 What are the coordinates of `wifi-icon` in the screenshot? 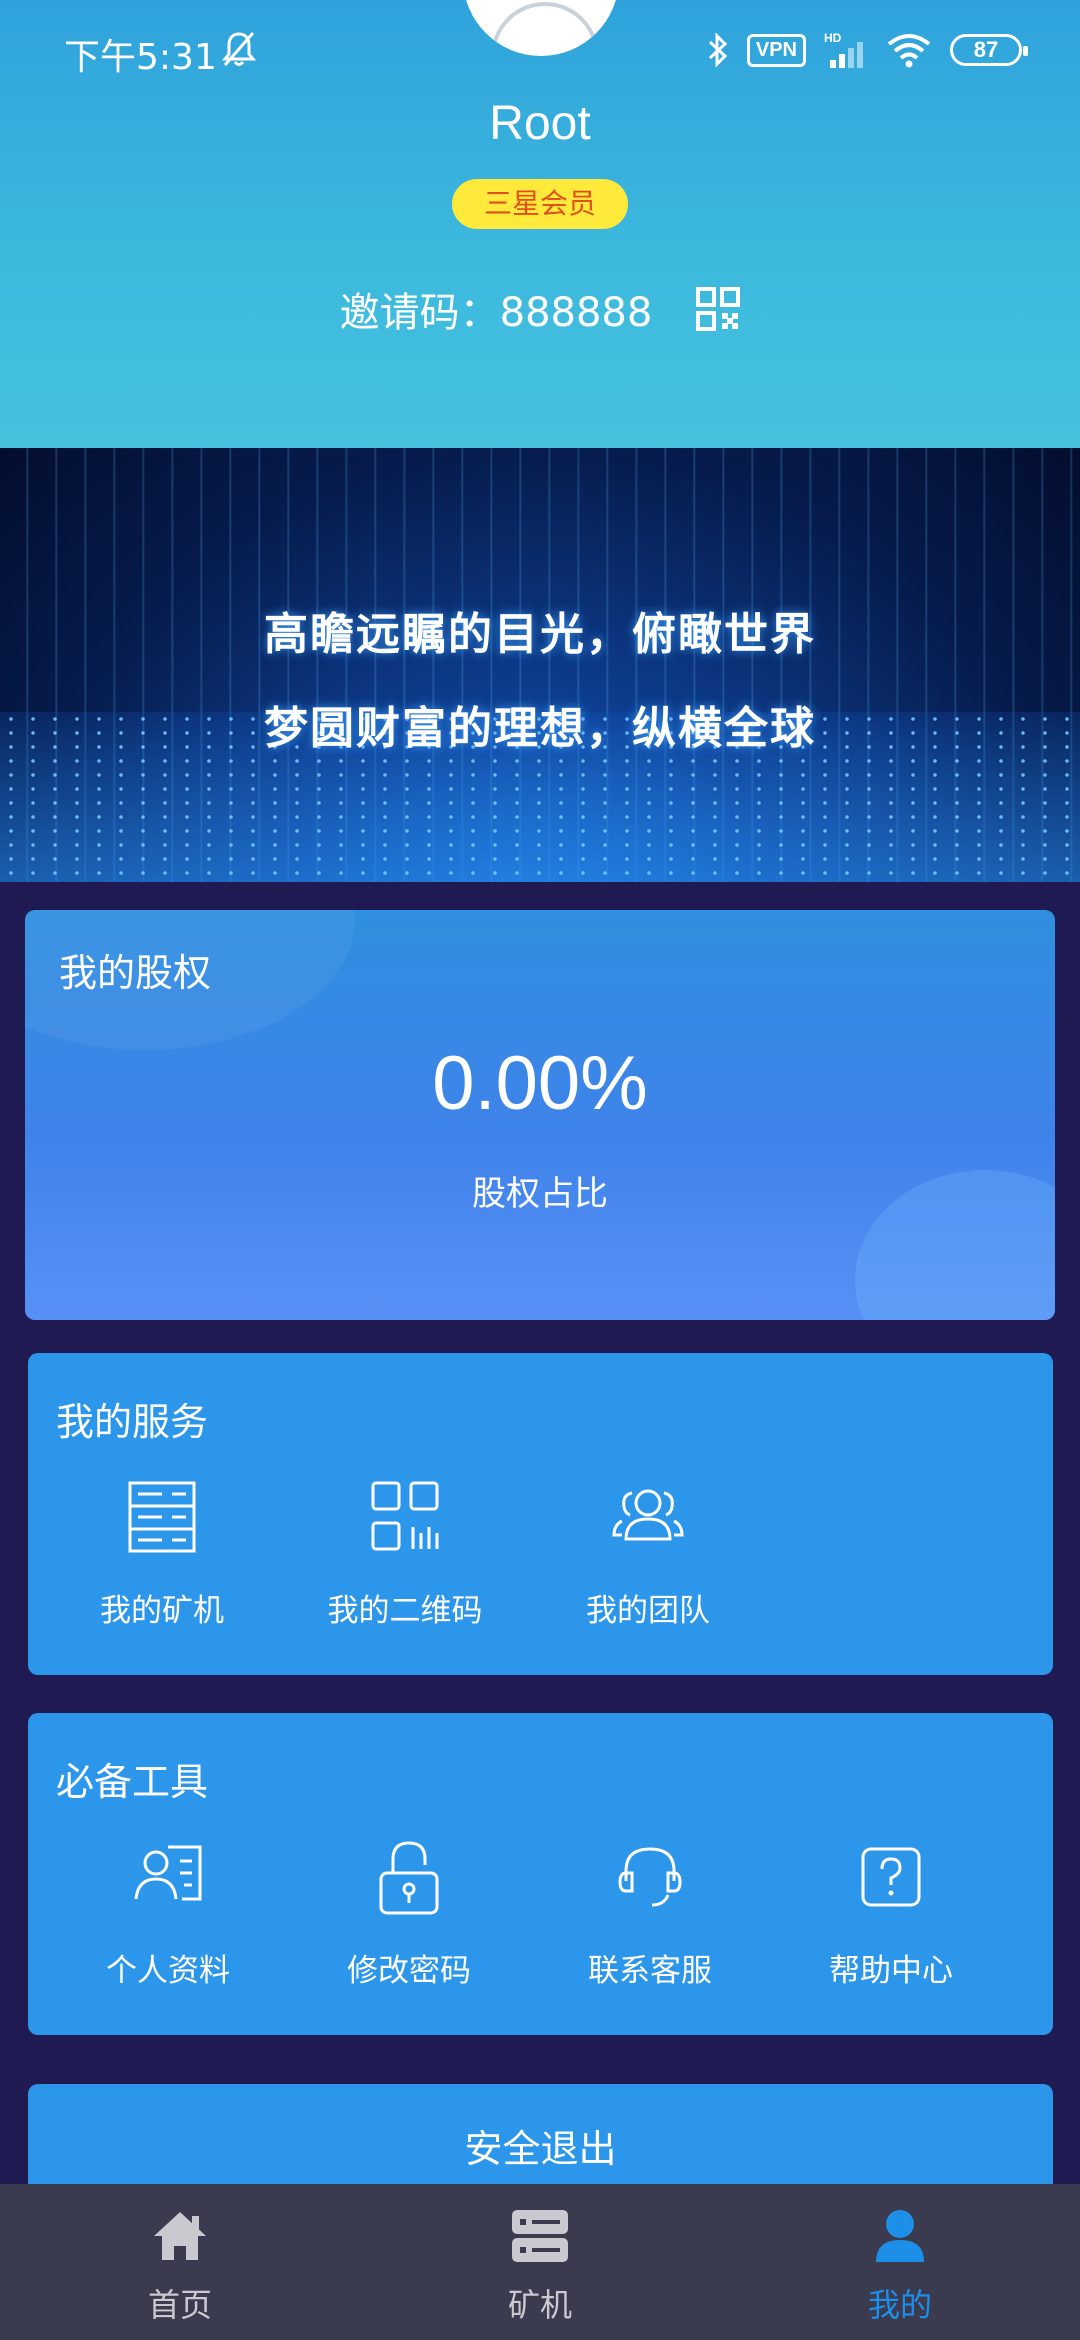 It's located at (909, 51).